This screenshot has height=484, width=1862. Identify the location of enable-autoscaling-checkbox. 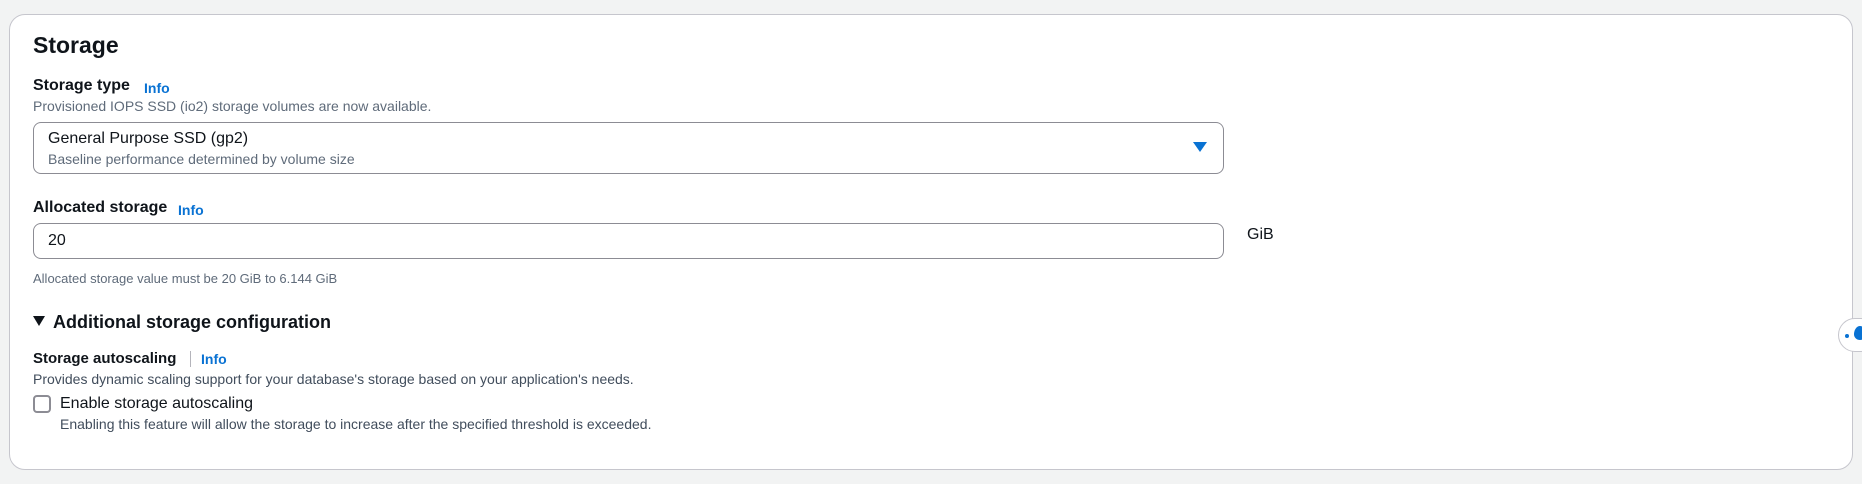
(42, 404).